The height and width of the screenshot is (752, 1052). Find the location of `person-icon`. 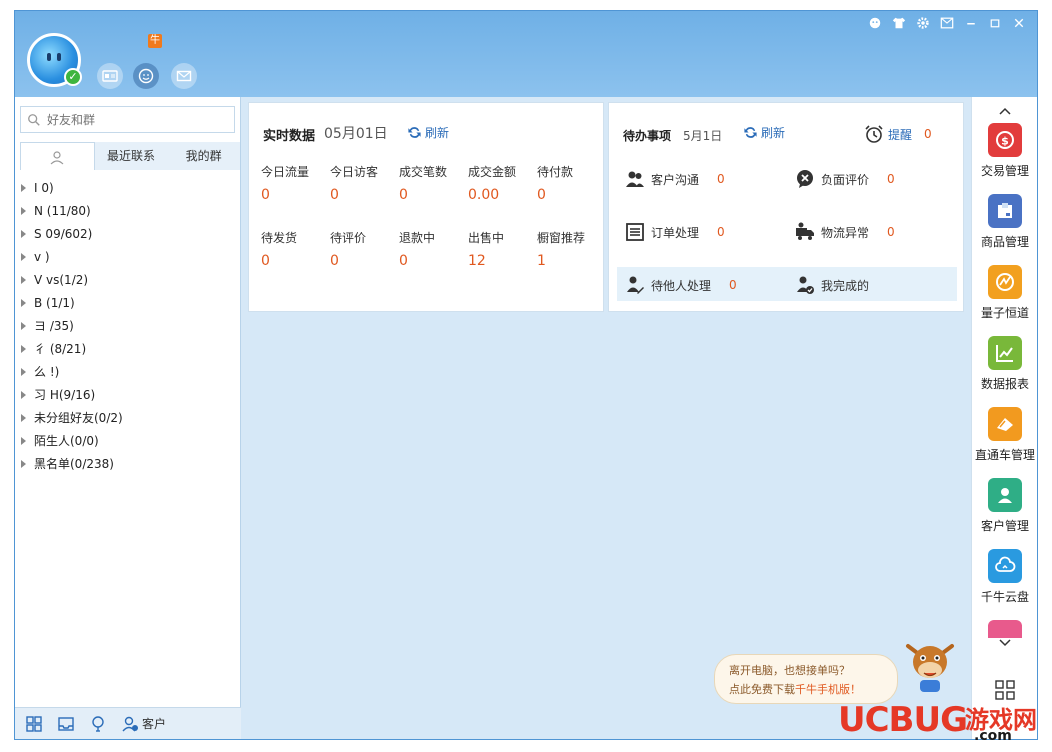

person-icon is located at coordinates (57, 157).